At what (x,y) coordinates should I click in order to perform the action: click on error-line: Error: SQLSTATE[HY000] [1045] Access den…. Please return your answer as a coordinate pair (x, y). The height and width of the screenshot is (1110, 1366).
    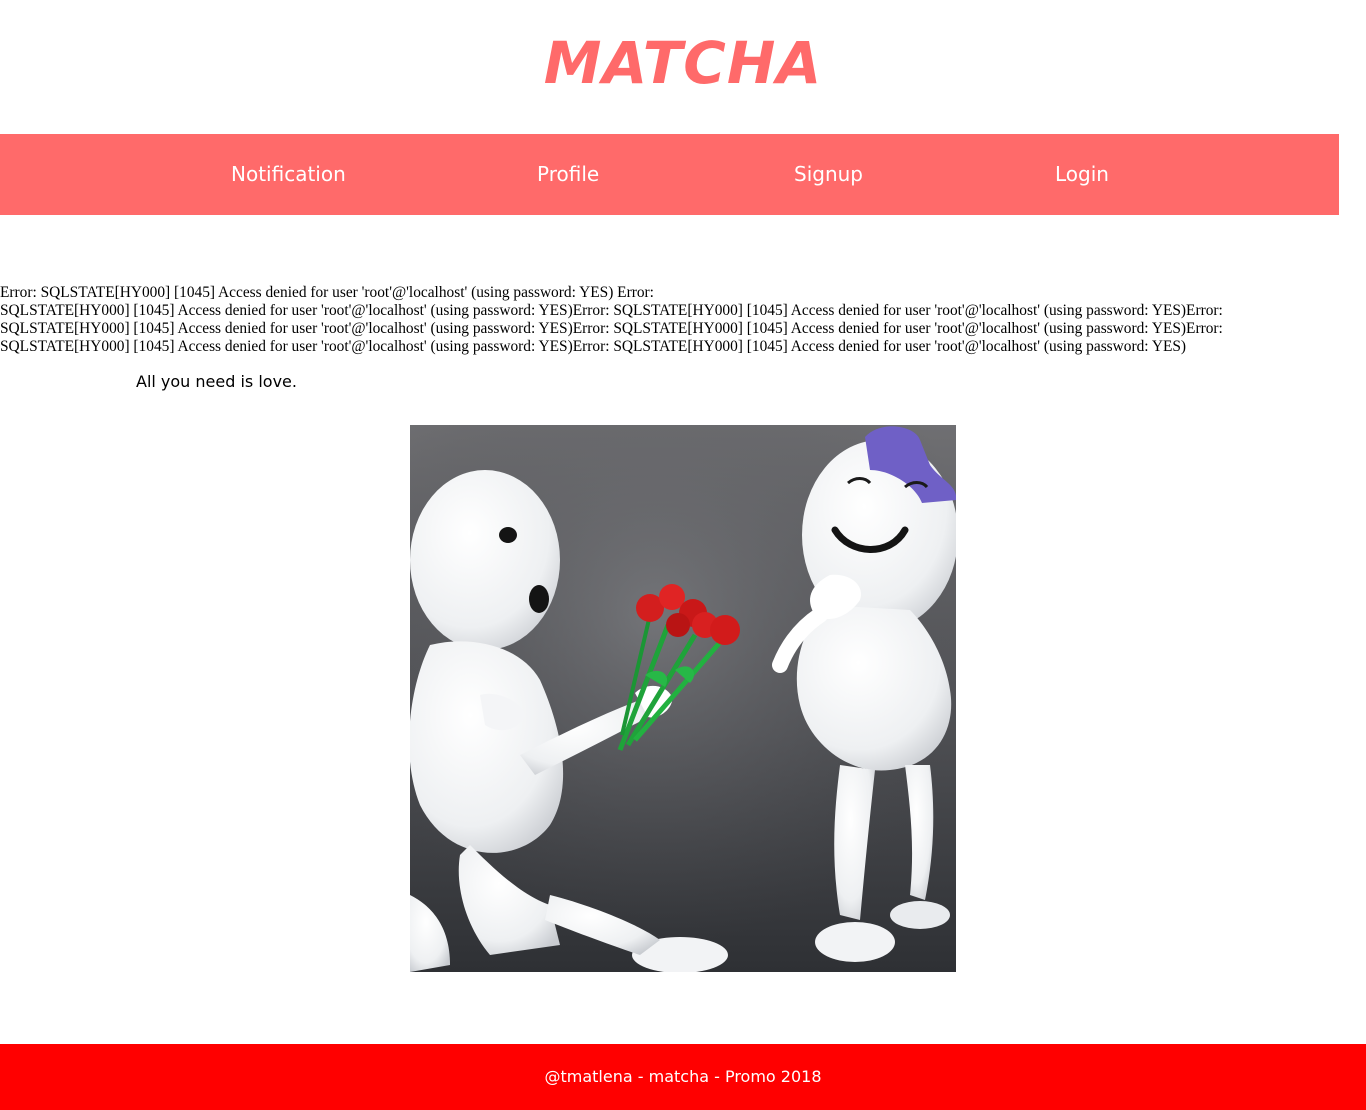
    Looking at the image, I should click on (327, 292).